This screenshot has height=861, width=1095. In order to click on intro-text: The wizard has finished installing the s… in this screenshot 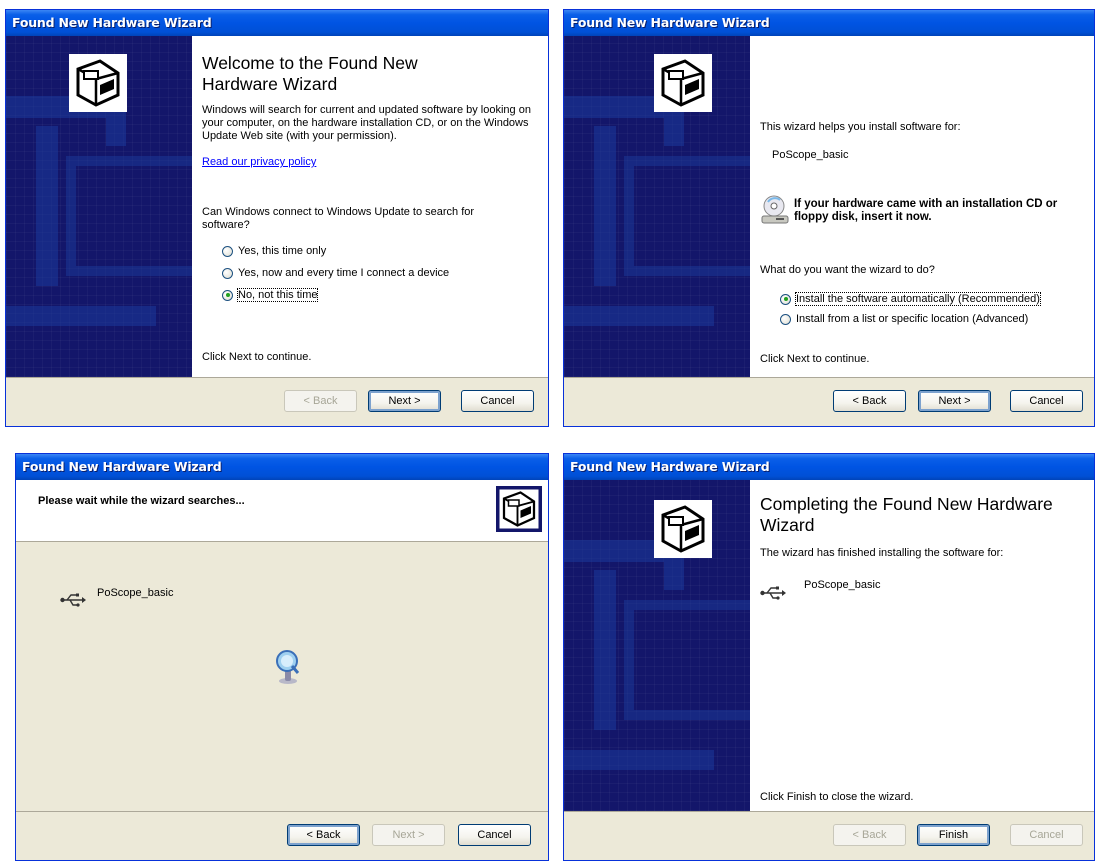, I will do `click(882, 553)`.